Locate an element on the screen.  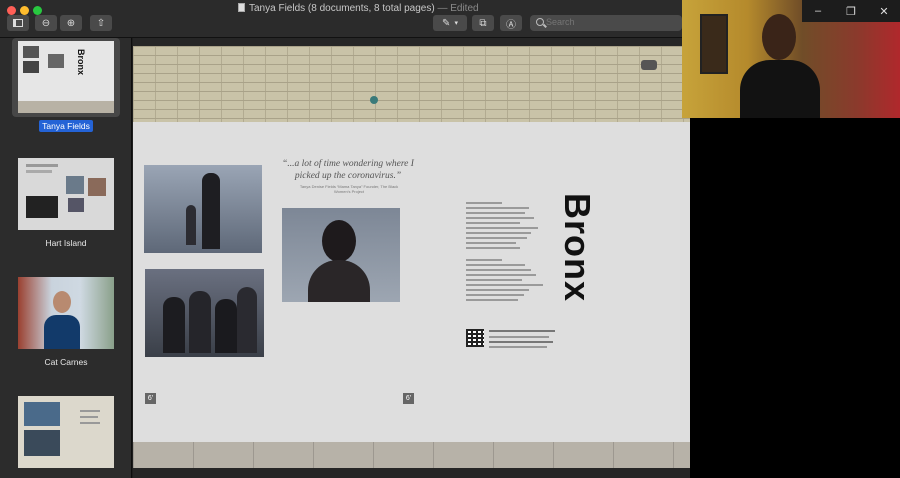
close-window-button is located at coordinates (11, 10).